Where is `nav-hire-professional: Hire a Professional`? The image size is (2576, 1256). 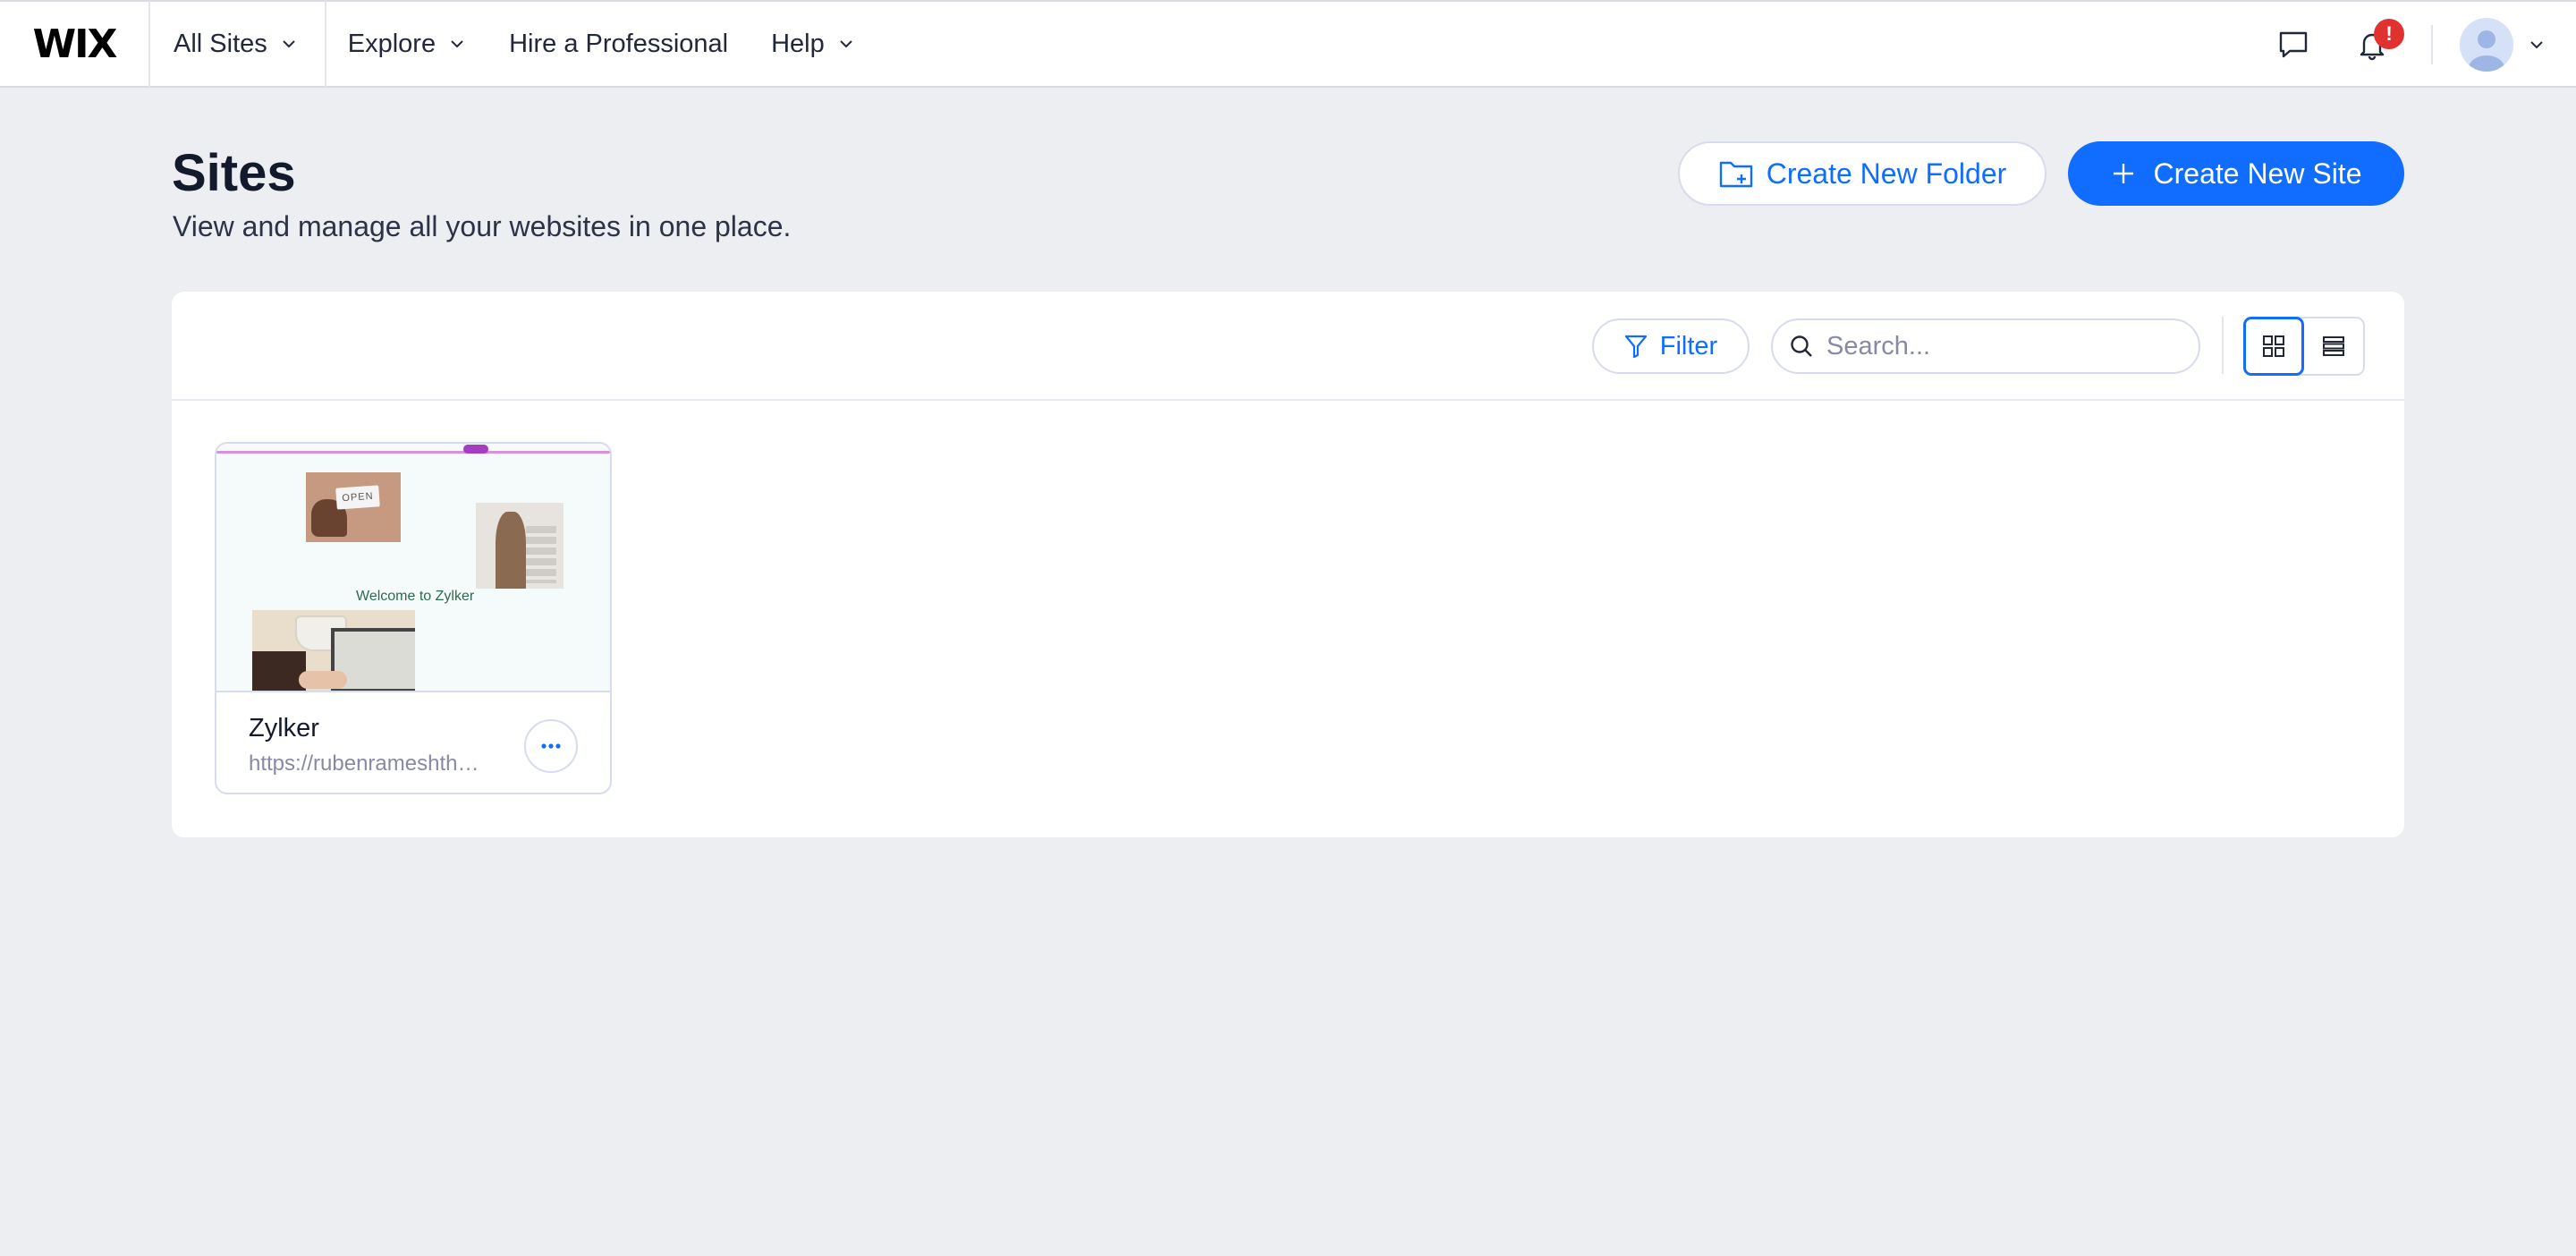
nav-hire-professional: Hire a Professional is located at coordinates (618, 44).